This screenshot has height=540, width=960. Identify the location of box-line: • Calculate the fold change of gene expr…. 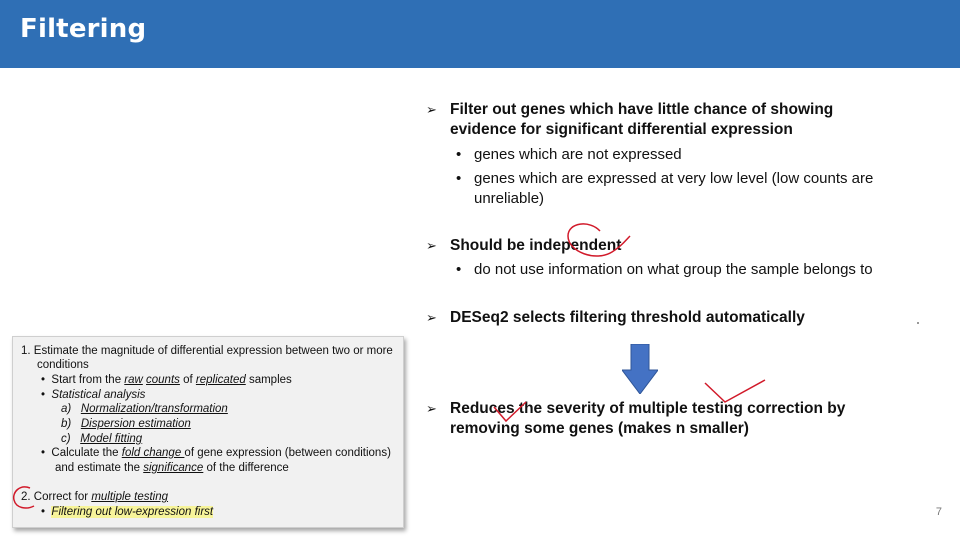
(216, 453).